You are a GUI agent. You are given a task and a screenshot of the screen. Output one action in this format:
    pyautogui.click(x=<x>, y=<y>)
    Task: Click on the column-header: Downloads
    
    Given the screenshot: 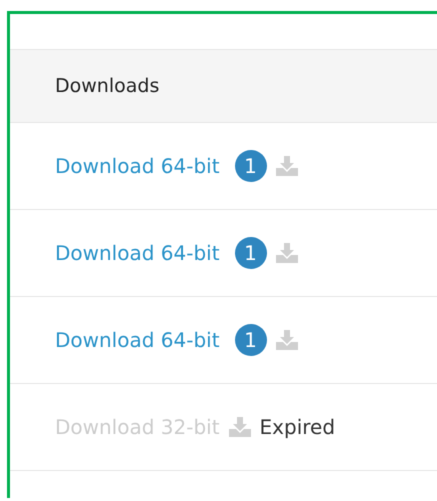 What is the action you would take?
    pyautogui.click(x=107, y=86)
    